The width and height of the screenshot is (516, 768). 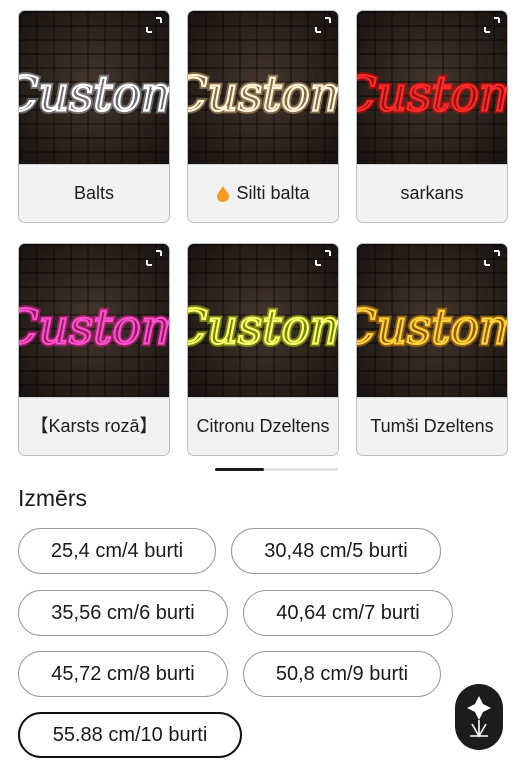 I want to click on color-label: 【Karsts rozā】, so click(x=94, y=426).